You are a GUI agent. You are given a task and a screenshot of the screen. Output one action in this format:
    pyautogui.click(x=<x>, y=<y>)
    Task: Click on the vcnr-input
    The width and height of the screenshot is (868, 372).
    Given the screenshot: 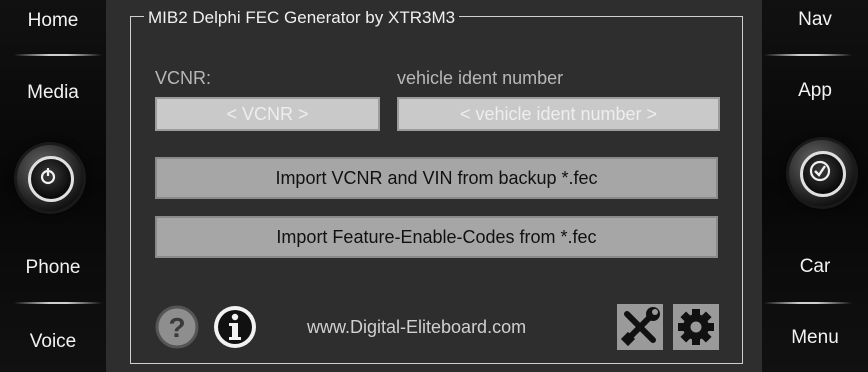 What is the action you would take?
    pyautogui.click(x=267, y=114)
    